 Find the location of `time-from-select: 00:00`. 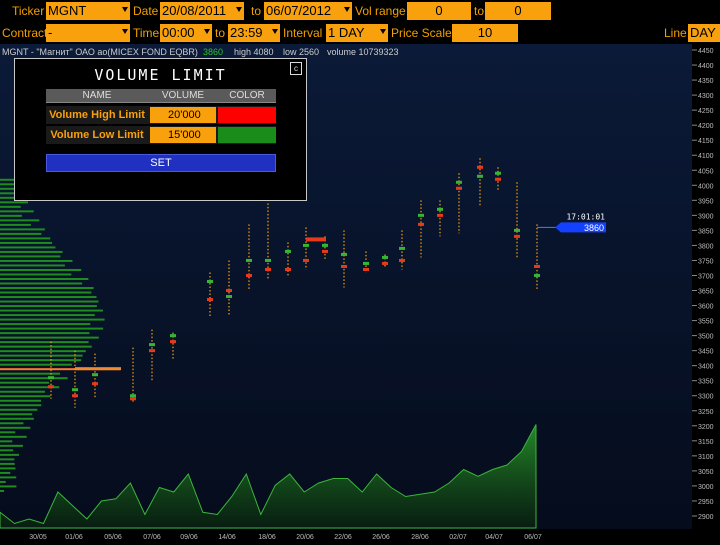

time-from-select: 00:00 is located at coordinates (186, 33).